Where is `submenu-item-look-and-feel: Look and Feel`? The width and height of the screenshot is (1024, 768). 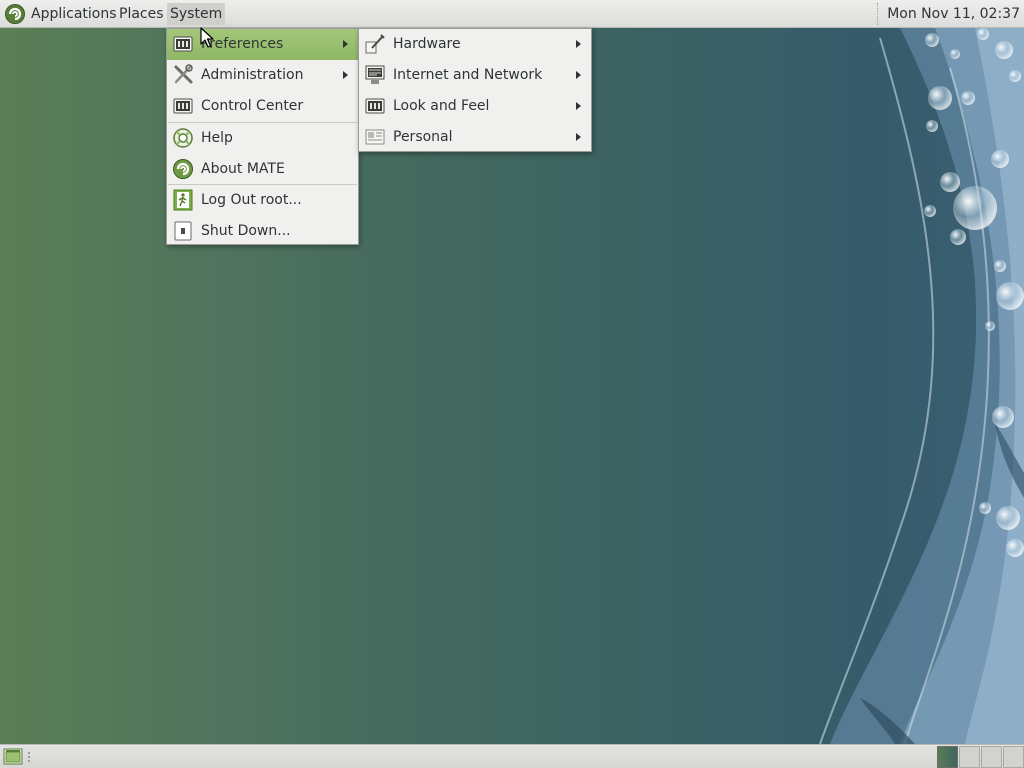 submenu-item-look-and-feel: Look and Feel is located at coordinates (475, 106).